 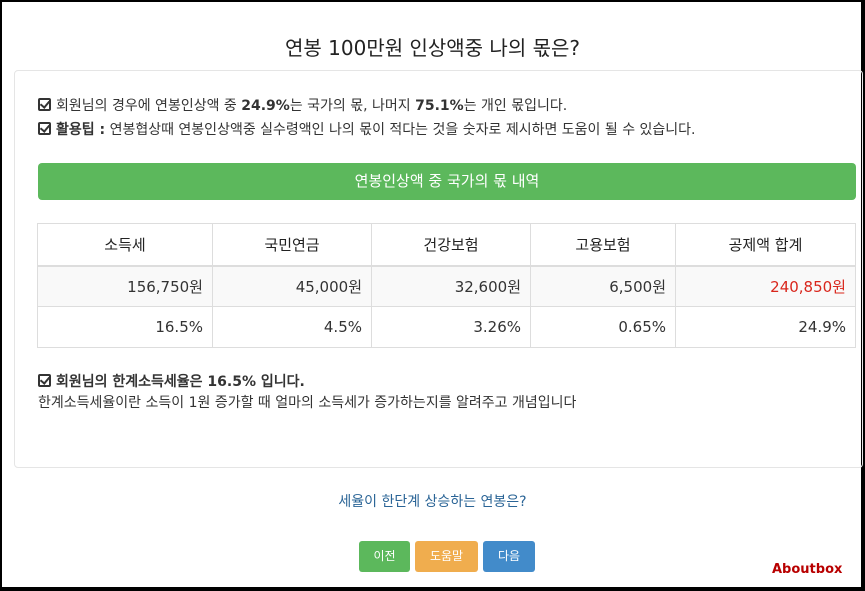 I want to click on rate-cell: 3.26%, so click(x=451, y=327).